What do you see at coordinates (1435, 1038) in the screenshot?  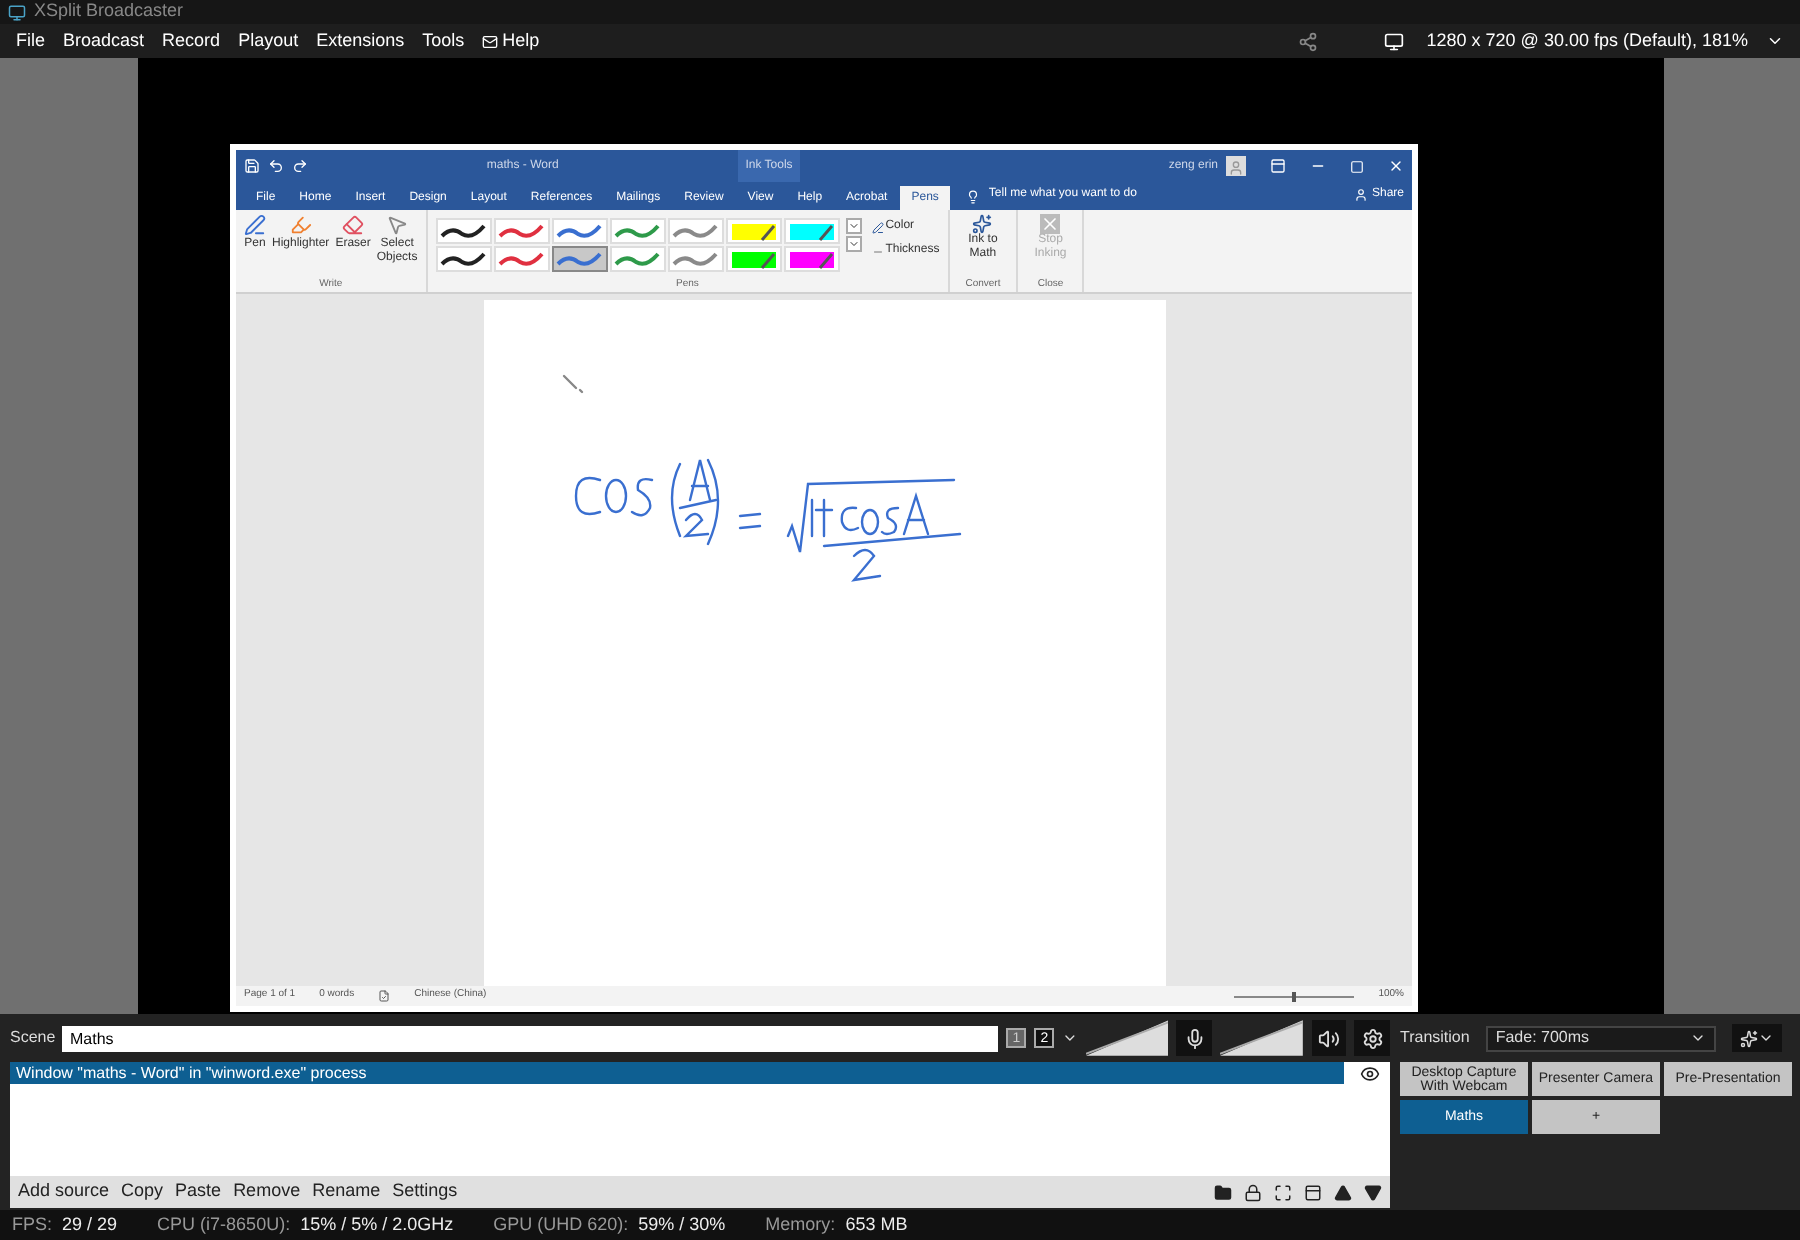 I see `transition-label: Transition` at bounding box center [1435, 1038].